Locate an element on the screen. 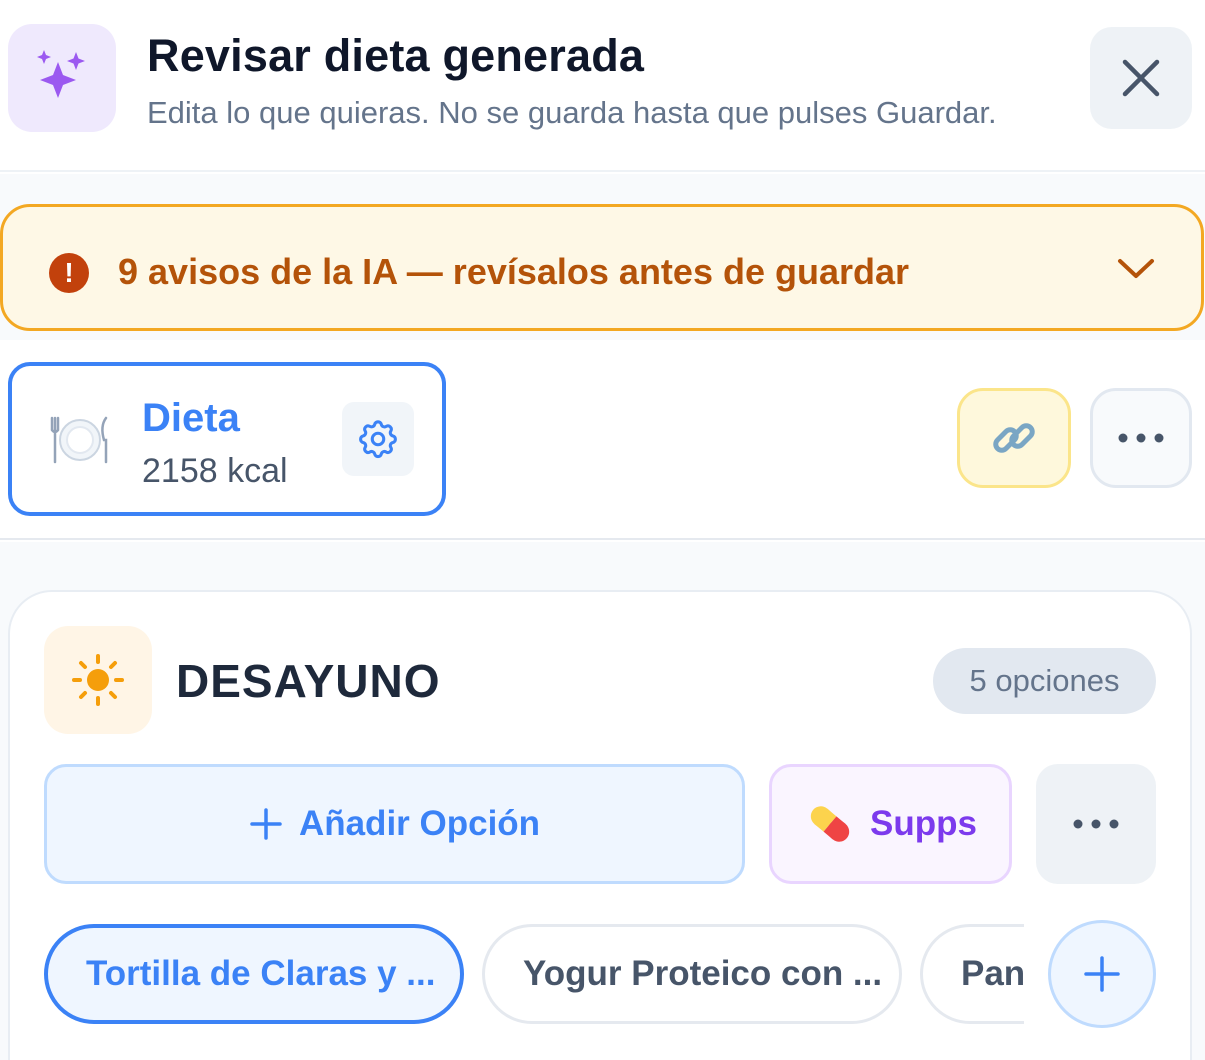 Image resolution: width=1205 pixels, height=1060 pixels. supps-label: Supps is located at coordinates (923, 823).